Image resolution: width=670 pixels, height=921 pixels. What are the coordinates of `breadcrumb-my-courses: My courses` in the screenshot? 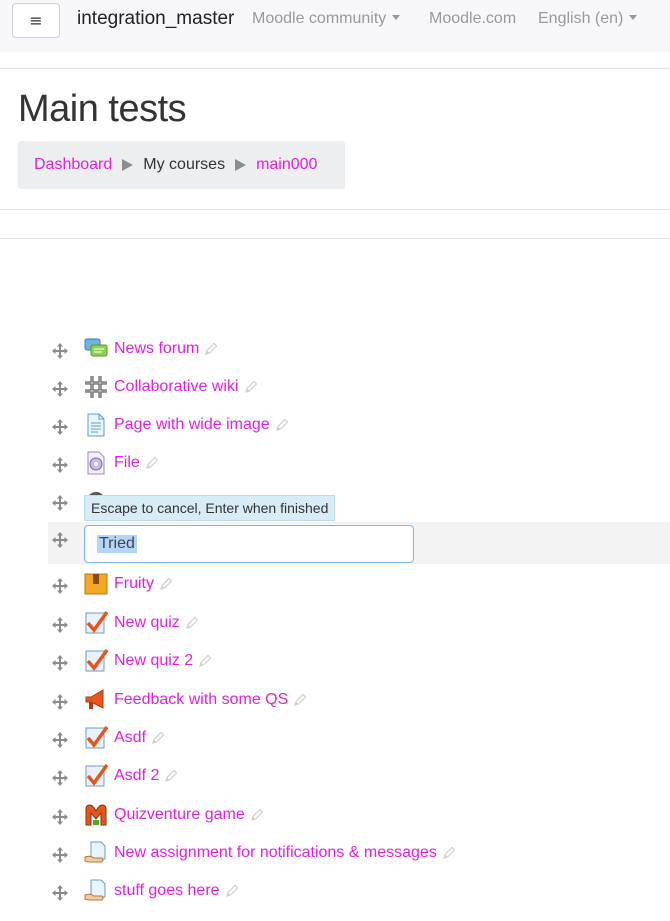 It's located at (184, 164).